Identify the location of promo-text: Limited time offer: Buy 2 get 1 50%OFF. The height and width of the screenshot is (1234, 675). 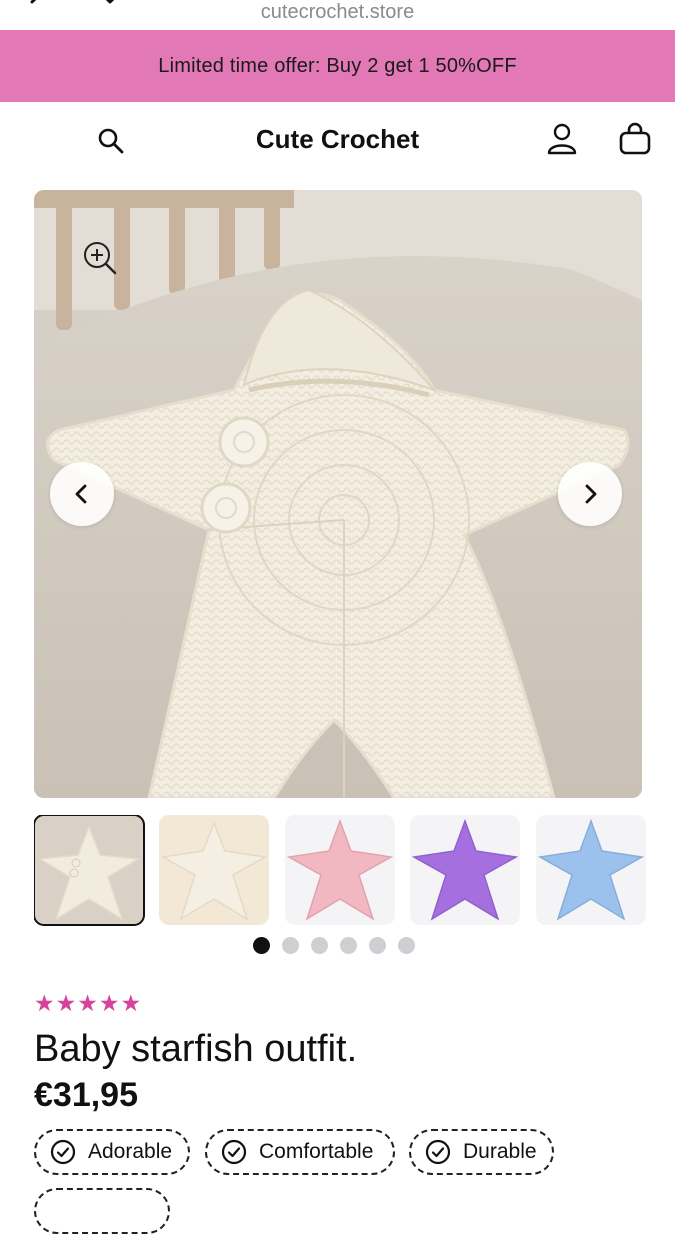
(337, 65).